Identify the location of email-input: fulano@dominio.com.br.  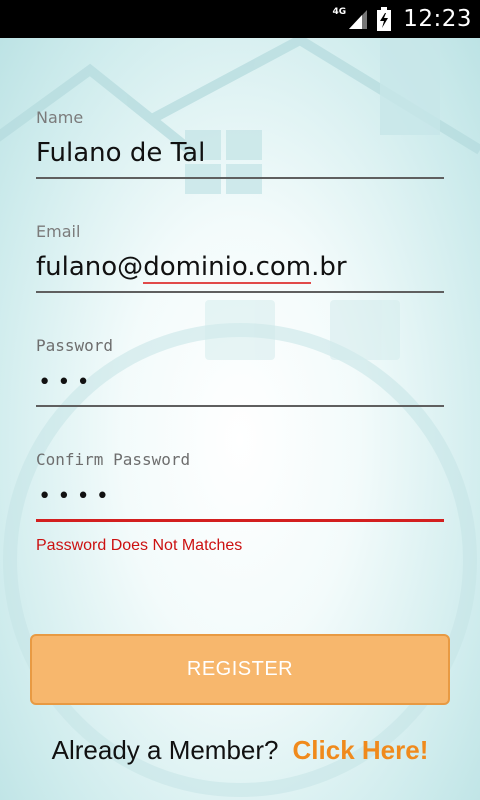
(191, 268).